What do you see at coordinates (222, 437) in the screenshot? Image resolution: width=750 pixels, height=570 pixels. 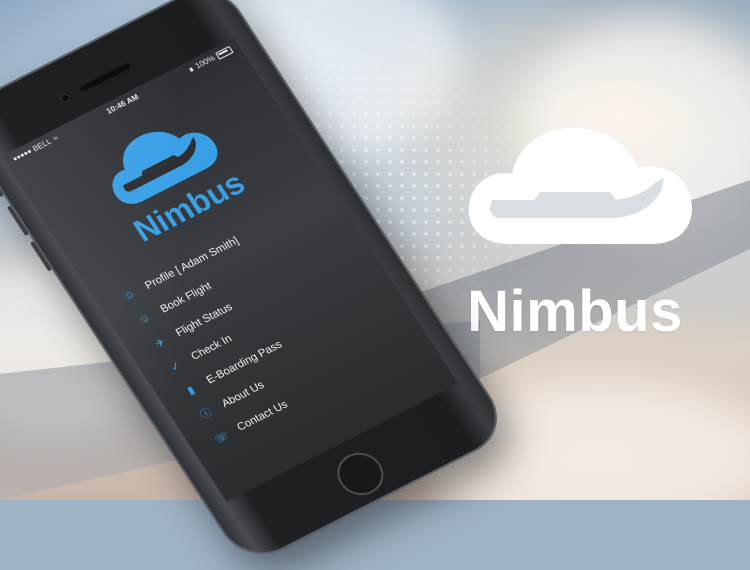 I see `headset-icon: ☏` at bounding box center [222, 437].